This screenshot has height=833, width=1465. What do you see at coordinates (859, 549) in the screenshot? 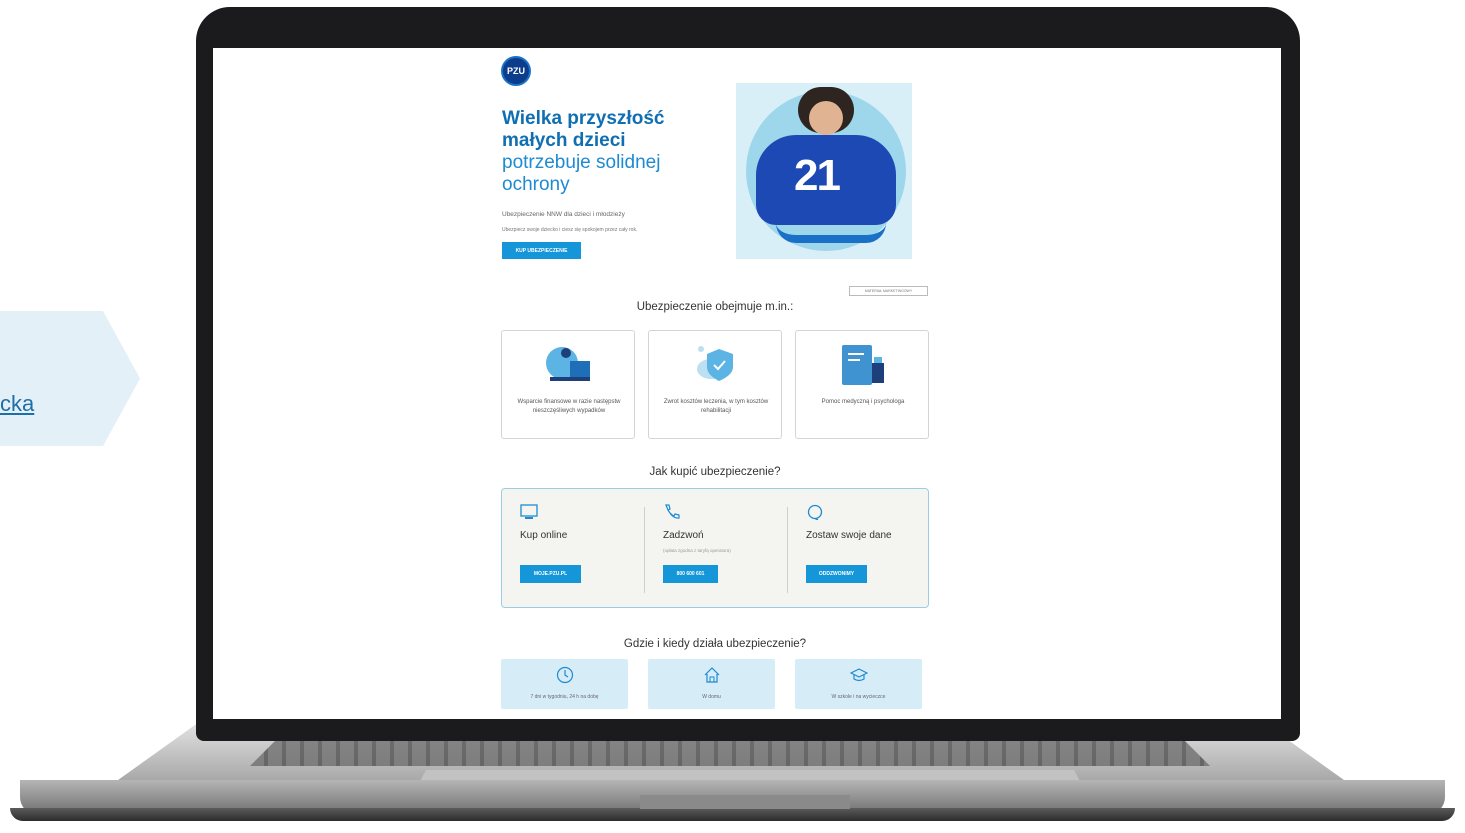
I see `buy-option-callback: Zostaw swoje dane ODDZWONIMY` at bounding box center [859, 549].